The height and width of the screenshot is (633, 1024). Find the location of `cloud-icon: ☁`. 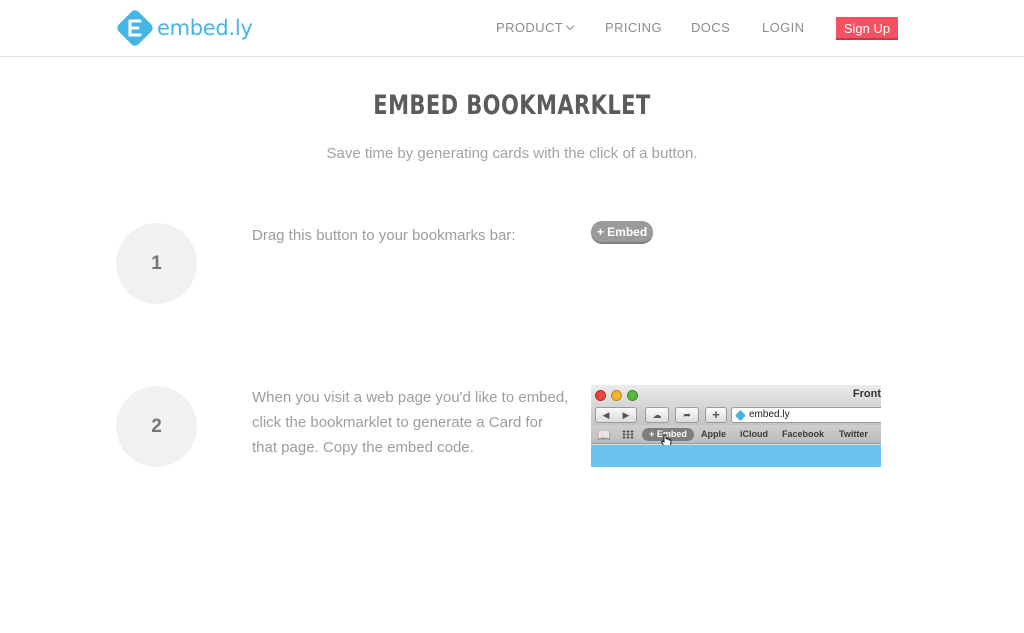

cloud-icon: ☁ is located at coordinates (657, 415).